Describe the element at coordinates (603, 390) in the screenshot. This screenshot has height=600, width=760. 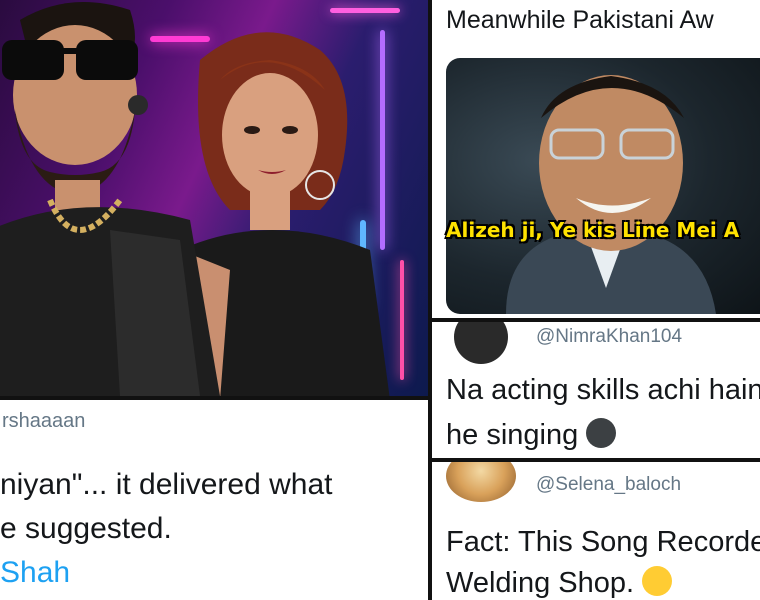
I see `tweet-text-line: Na acting skills achi hain` at that location.